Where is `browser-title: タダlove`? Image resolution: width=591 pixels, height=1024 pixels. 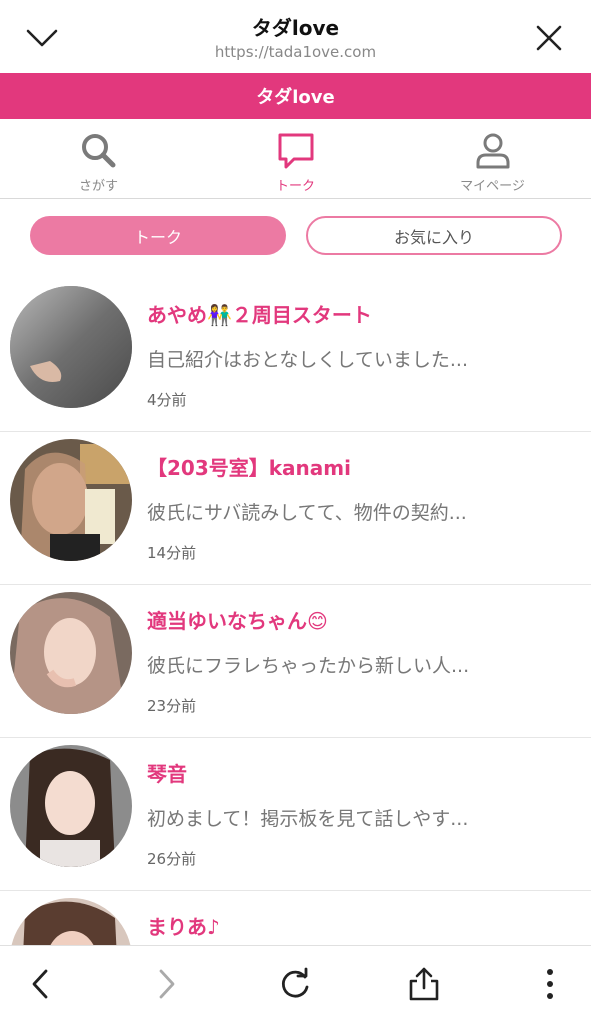 browser-title: タダlove is located at coordinates (295, 28).